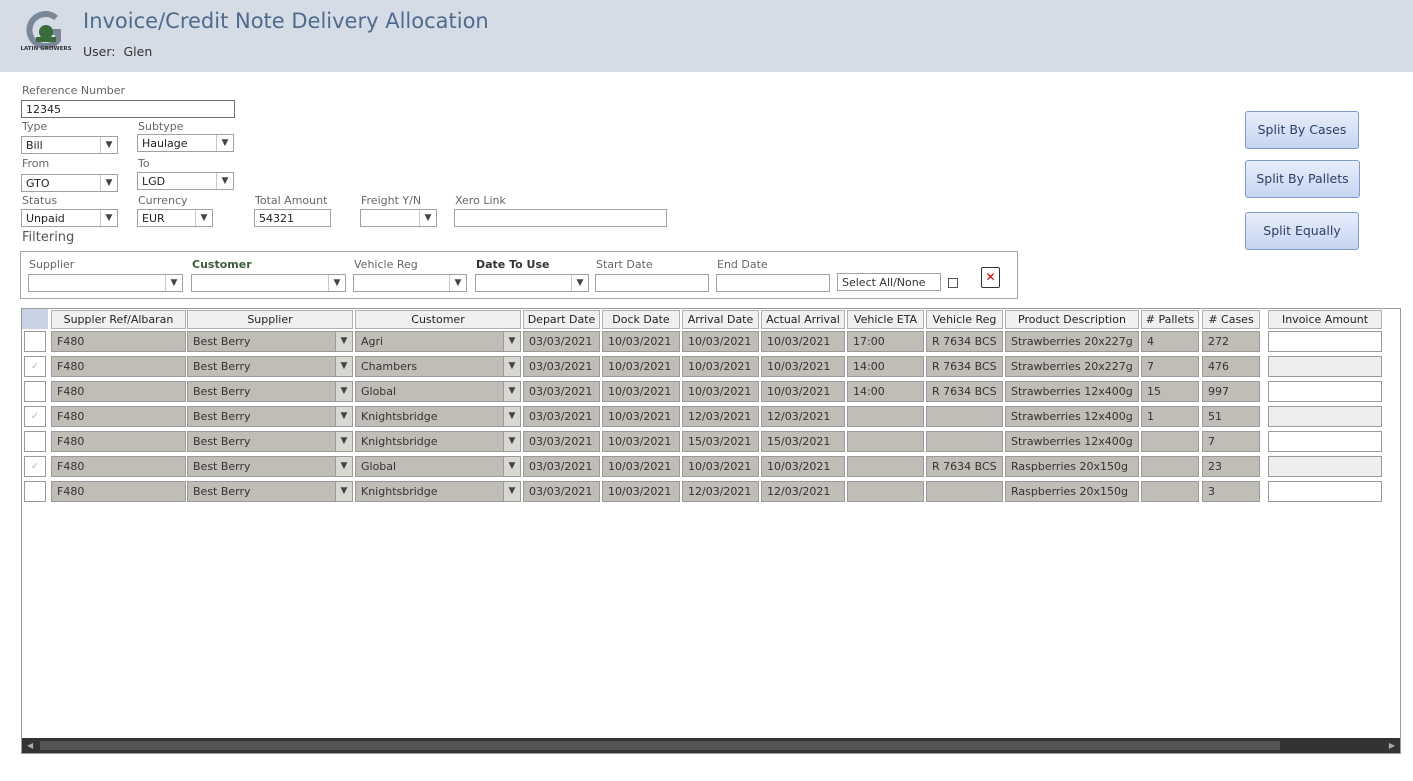 The image size is (1413, 781). What do you see at coordinates (885, 319) in the screenshot?
I see `column-header: Vehicle ETA` at bounding box center [885, 319].